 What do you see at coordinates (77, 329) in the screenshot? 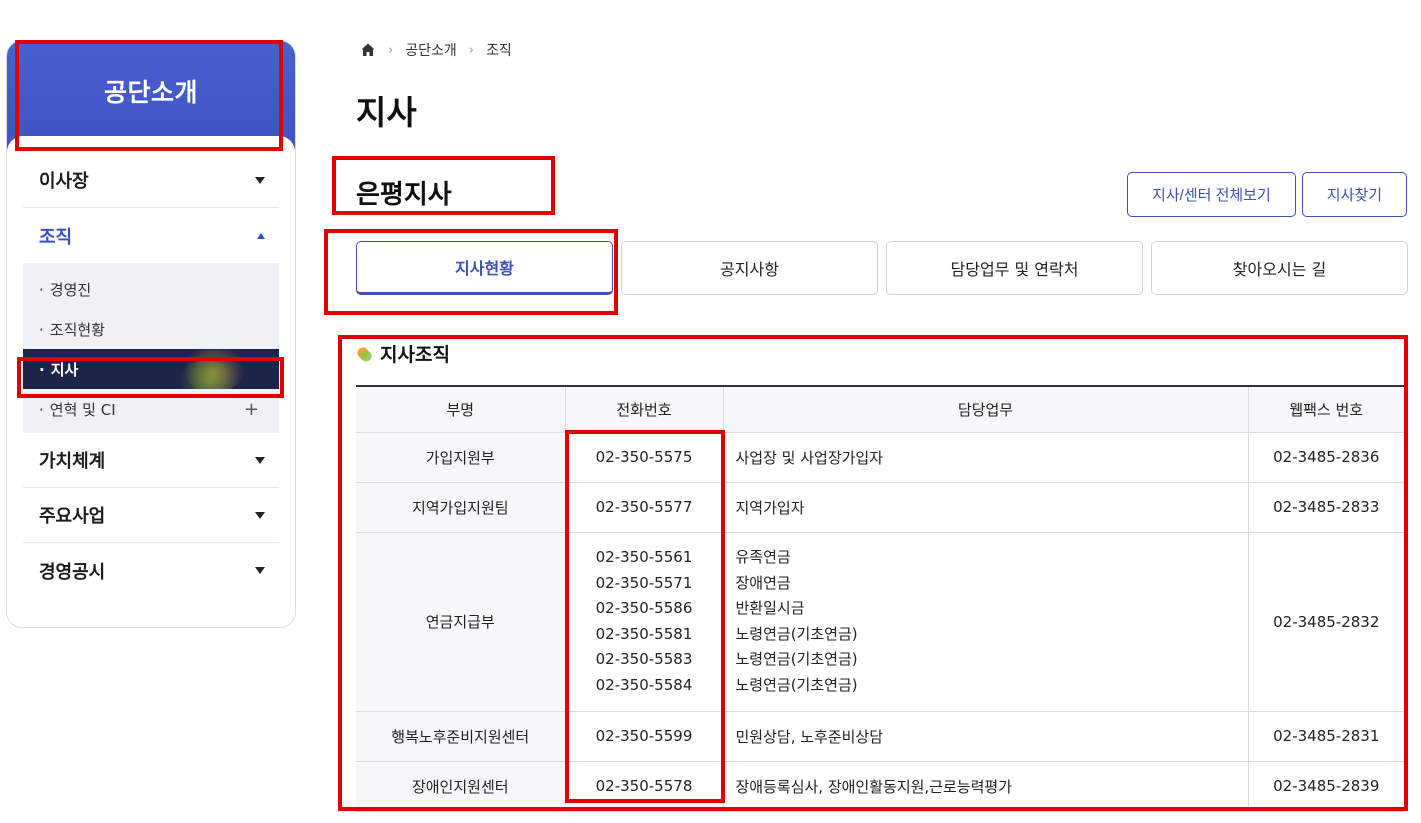
I see `submenu-item-label: 조직현황` at bounding box center [77, 329].